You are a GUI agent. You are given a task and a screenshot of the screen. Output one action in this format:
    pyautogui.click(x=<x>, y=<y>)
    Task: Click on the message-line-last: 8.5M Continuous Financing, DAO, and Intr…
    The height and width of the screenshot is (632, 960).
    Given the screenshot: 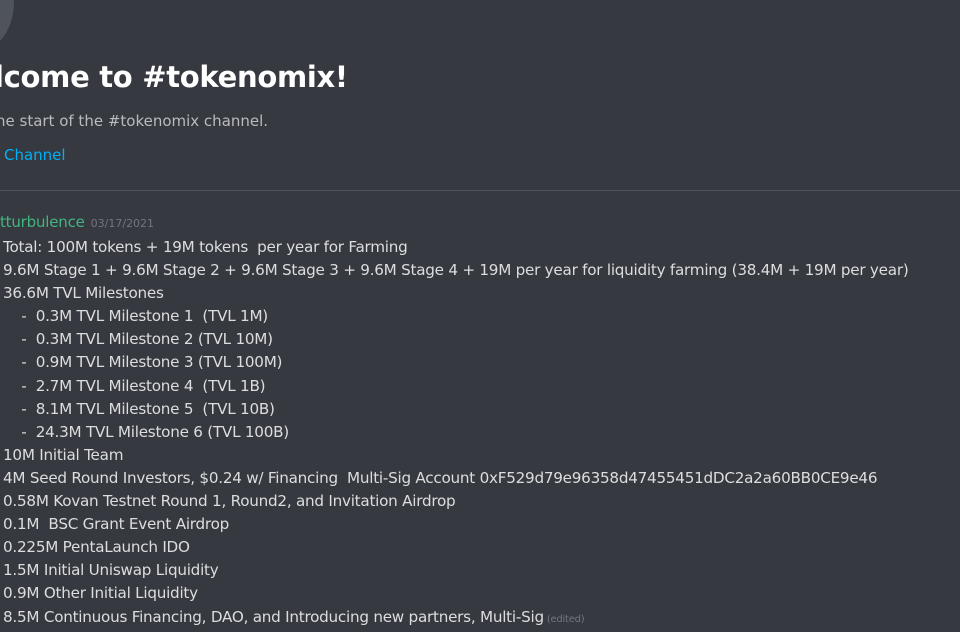 What is the action you would take?
    pyautogui.click(x=456, y=617)
    